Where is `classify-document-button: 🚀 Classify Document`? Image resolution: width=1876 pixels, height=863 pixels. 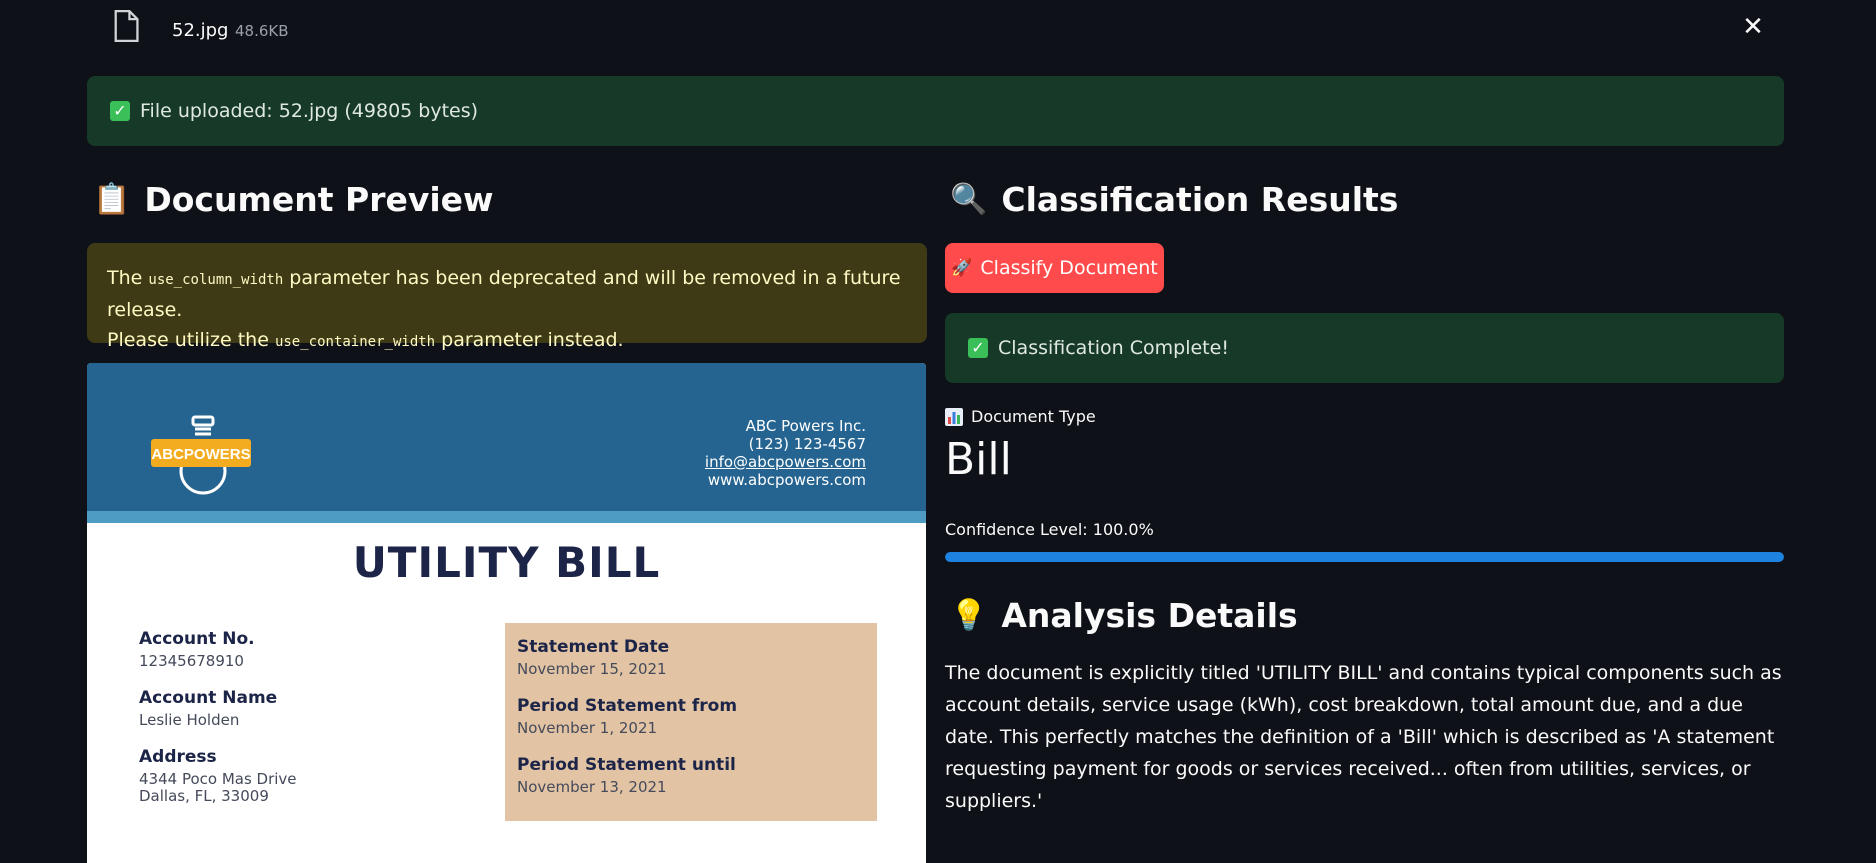
classify-document-button: 🚀 Classify Document is located at coordinates (1054, 268).